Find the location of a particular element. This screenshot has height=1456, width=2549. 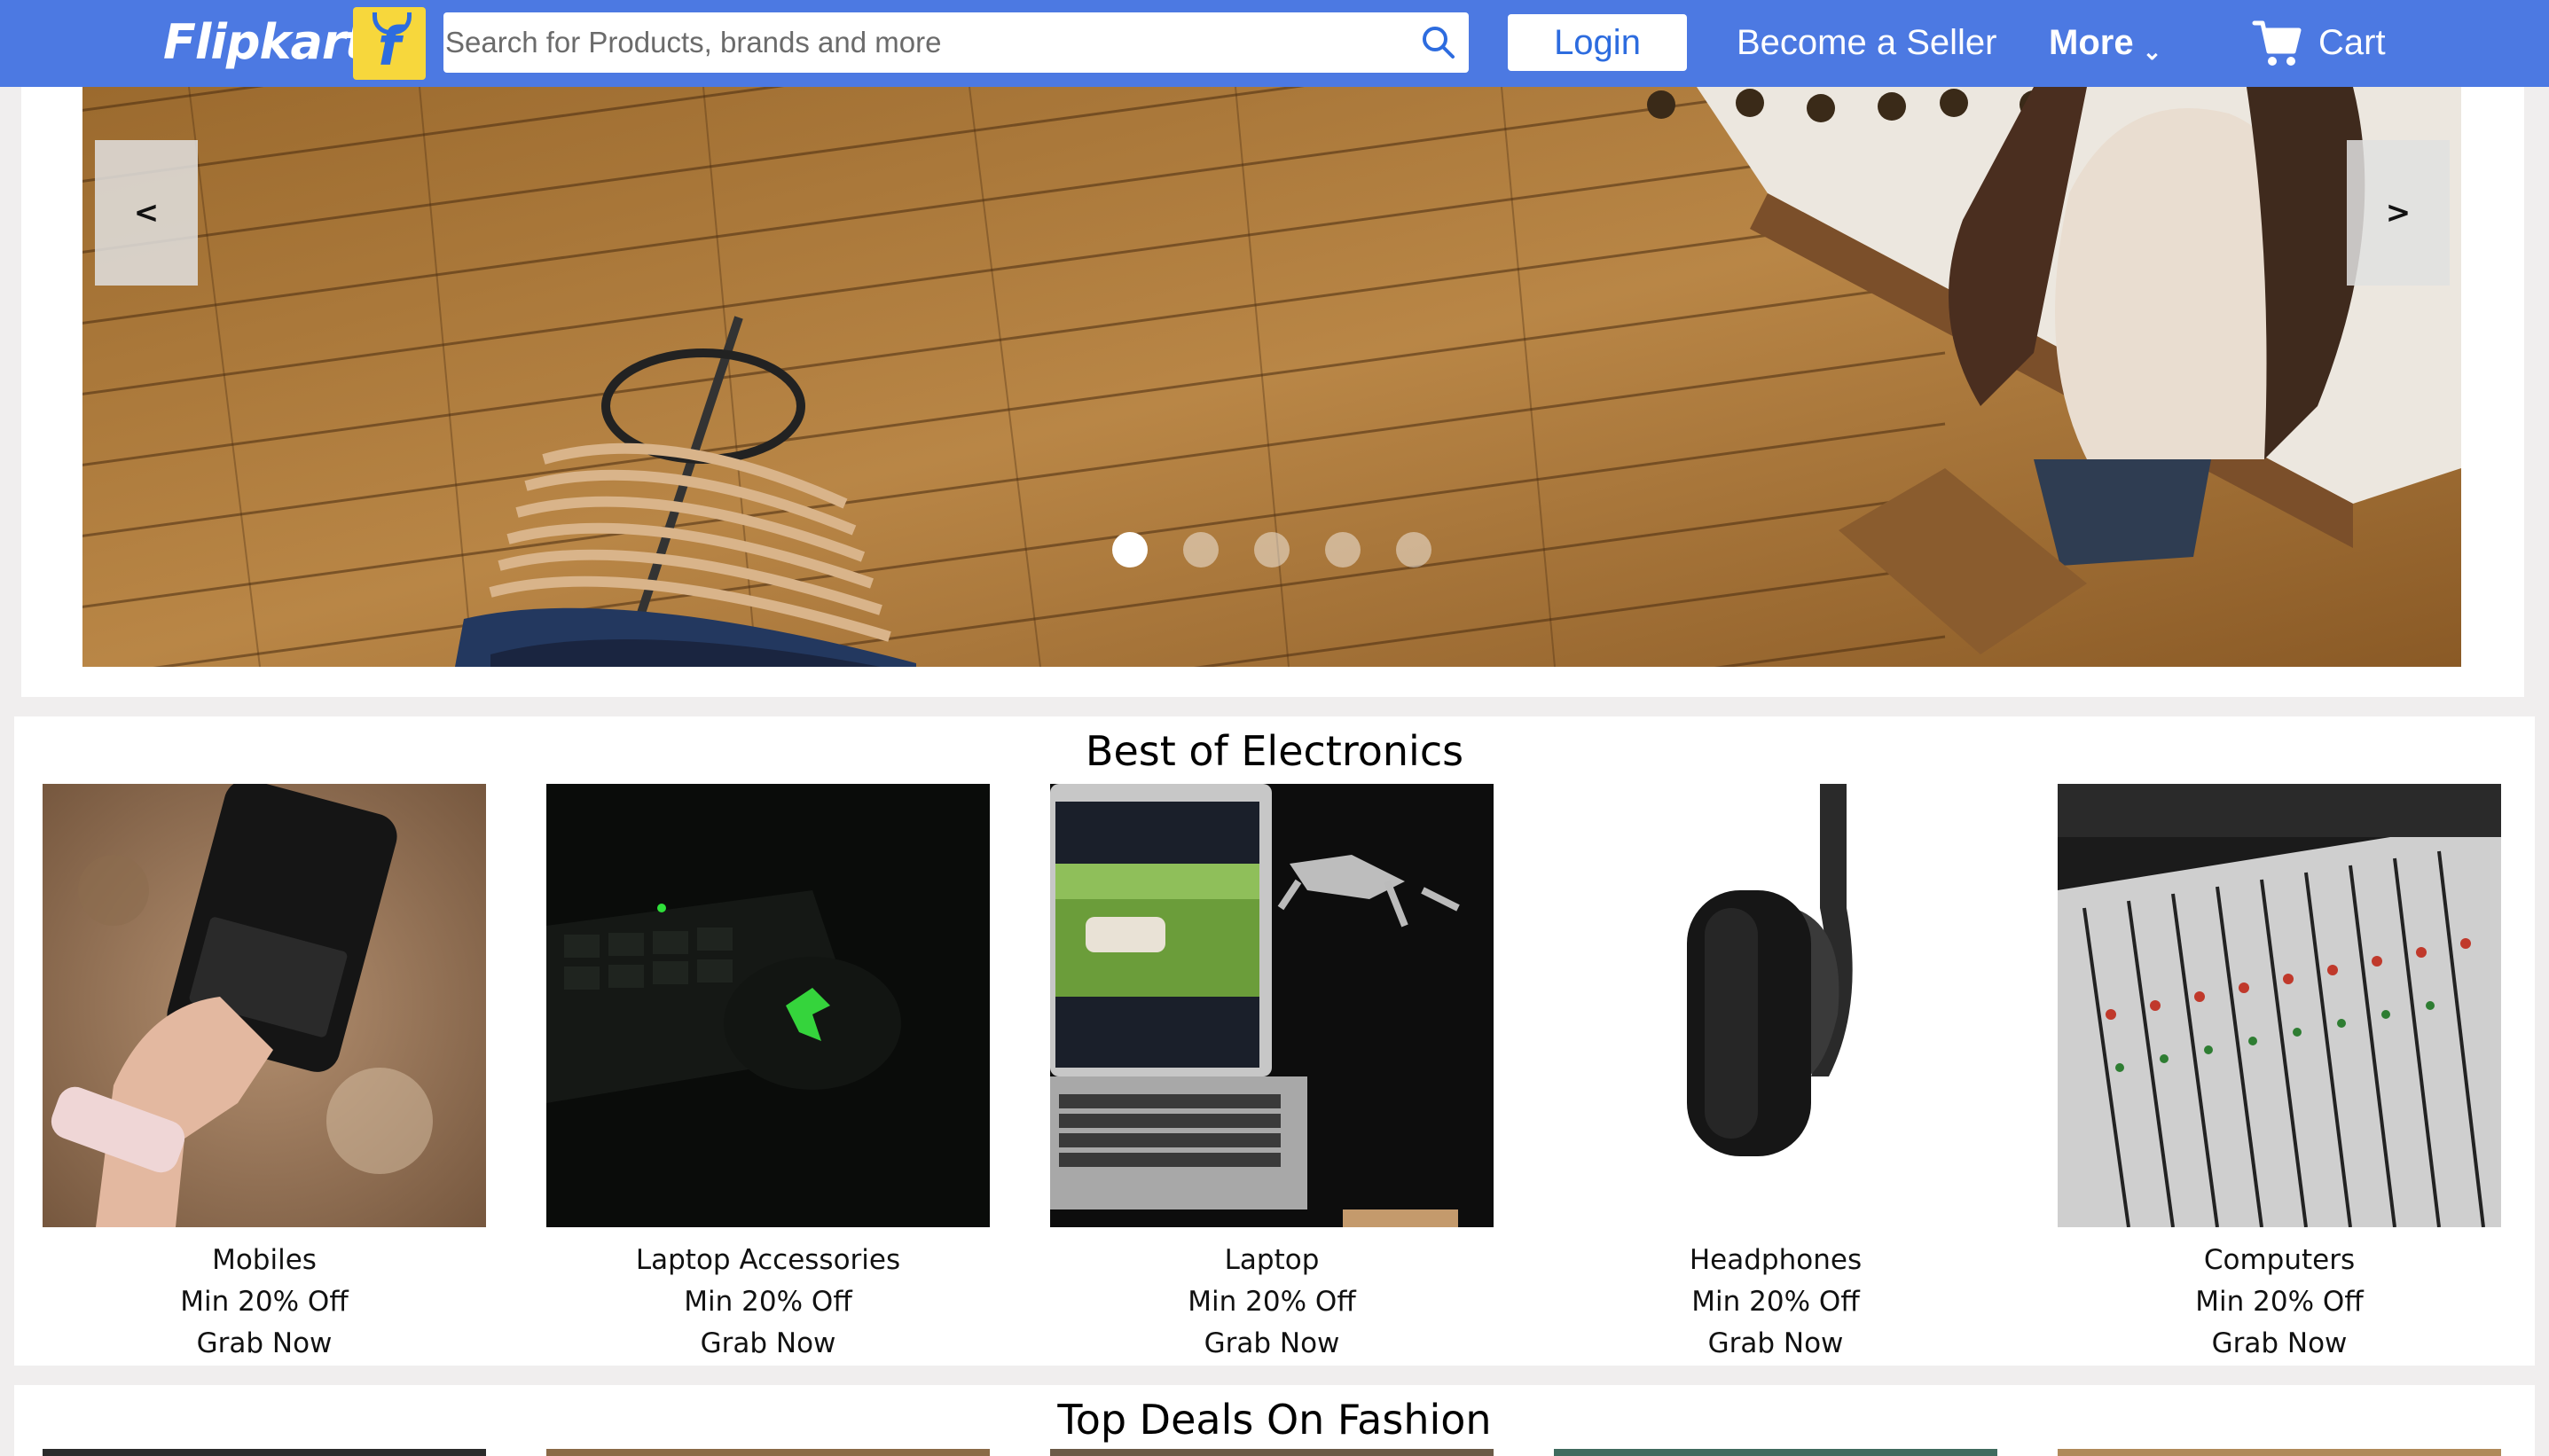

search-bar is located at coordinates (956, 42).